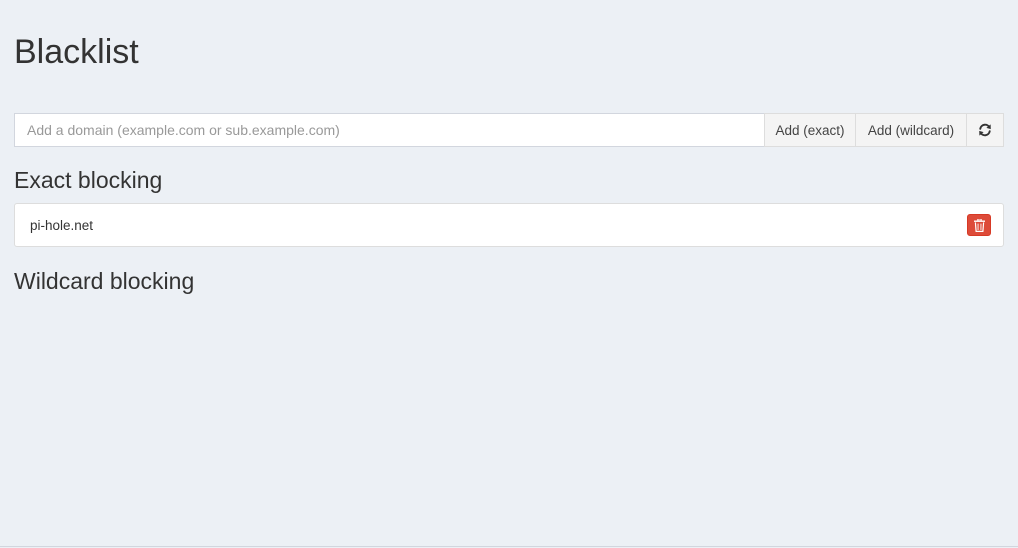 The height and width of the screenshot is (548, 1018). I want to click on refresh-icon, so click(985, 130).